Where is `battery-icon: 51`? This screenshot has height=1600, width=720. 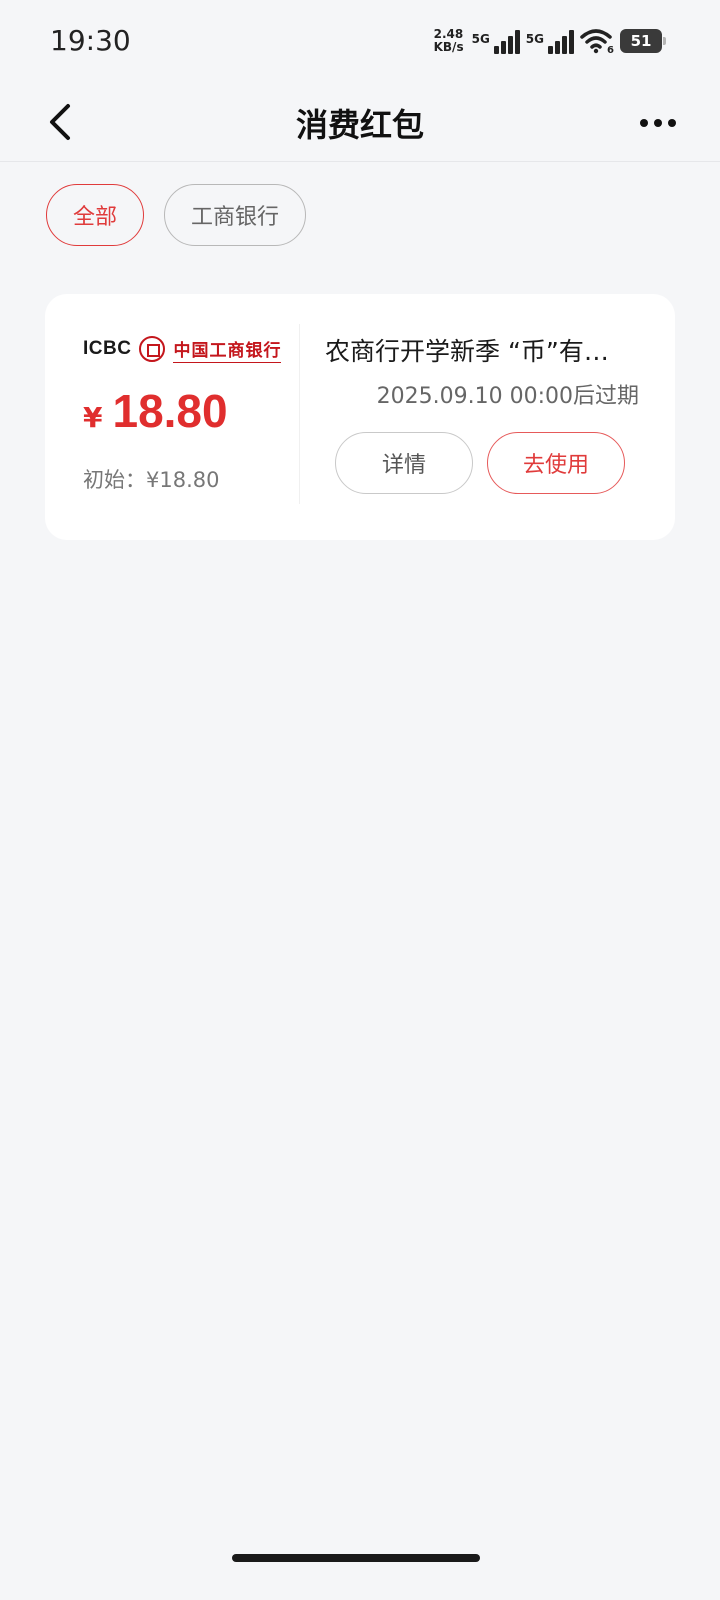 battery-icon: 51 is located at coordinates (643, 41).